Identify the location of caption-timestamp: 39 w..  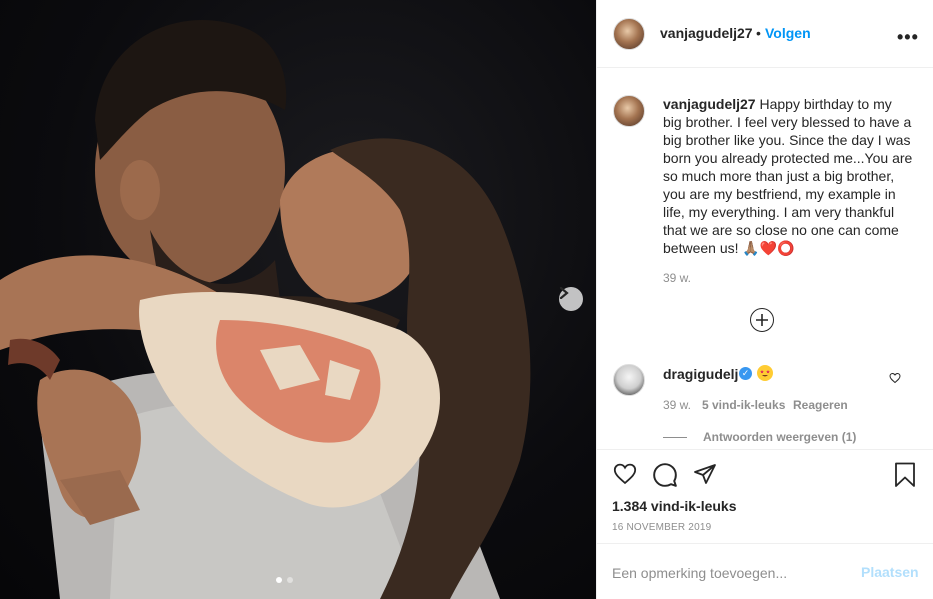
(677, 278).